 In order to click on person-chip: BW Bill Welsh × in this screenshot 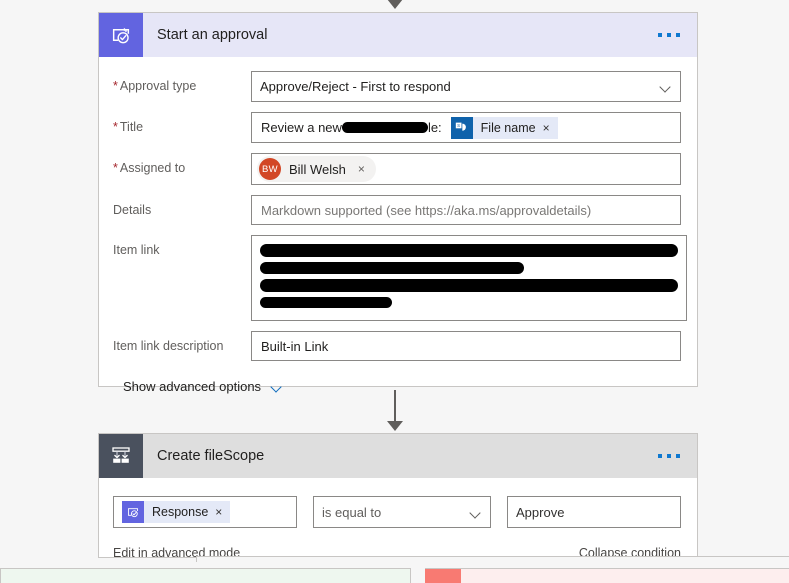, I will do `click(316, 169)`.